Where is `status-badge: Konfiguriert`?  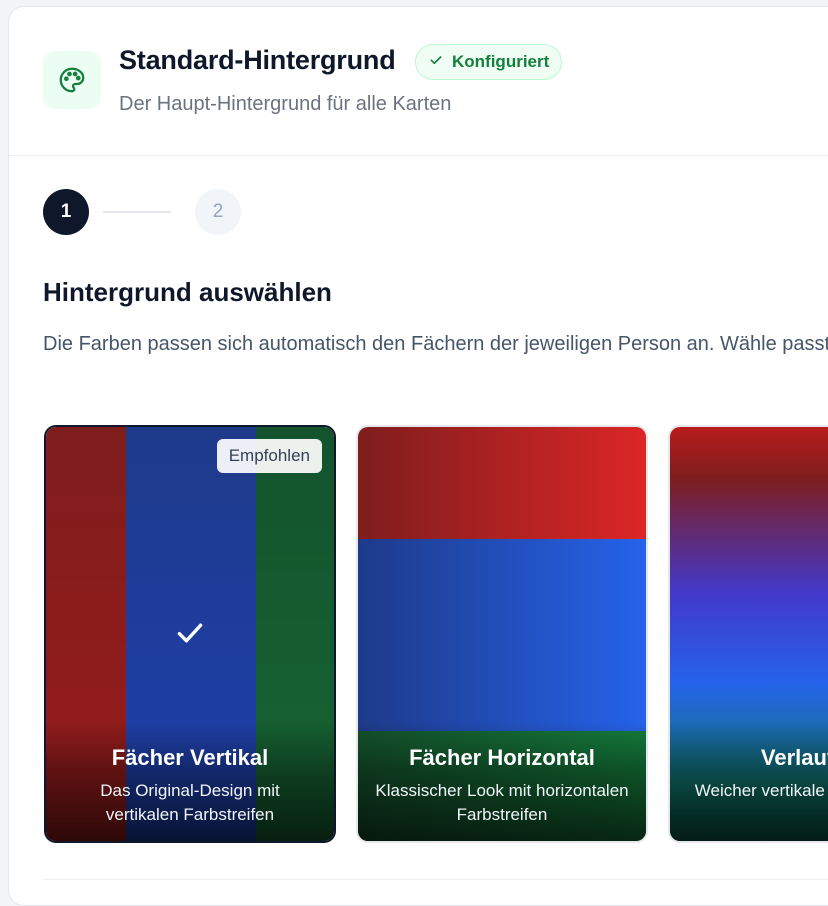 status-badge: Konfiguriert is located at coordinates (489, 62).